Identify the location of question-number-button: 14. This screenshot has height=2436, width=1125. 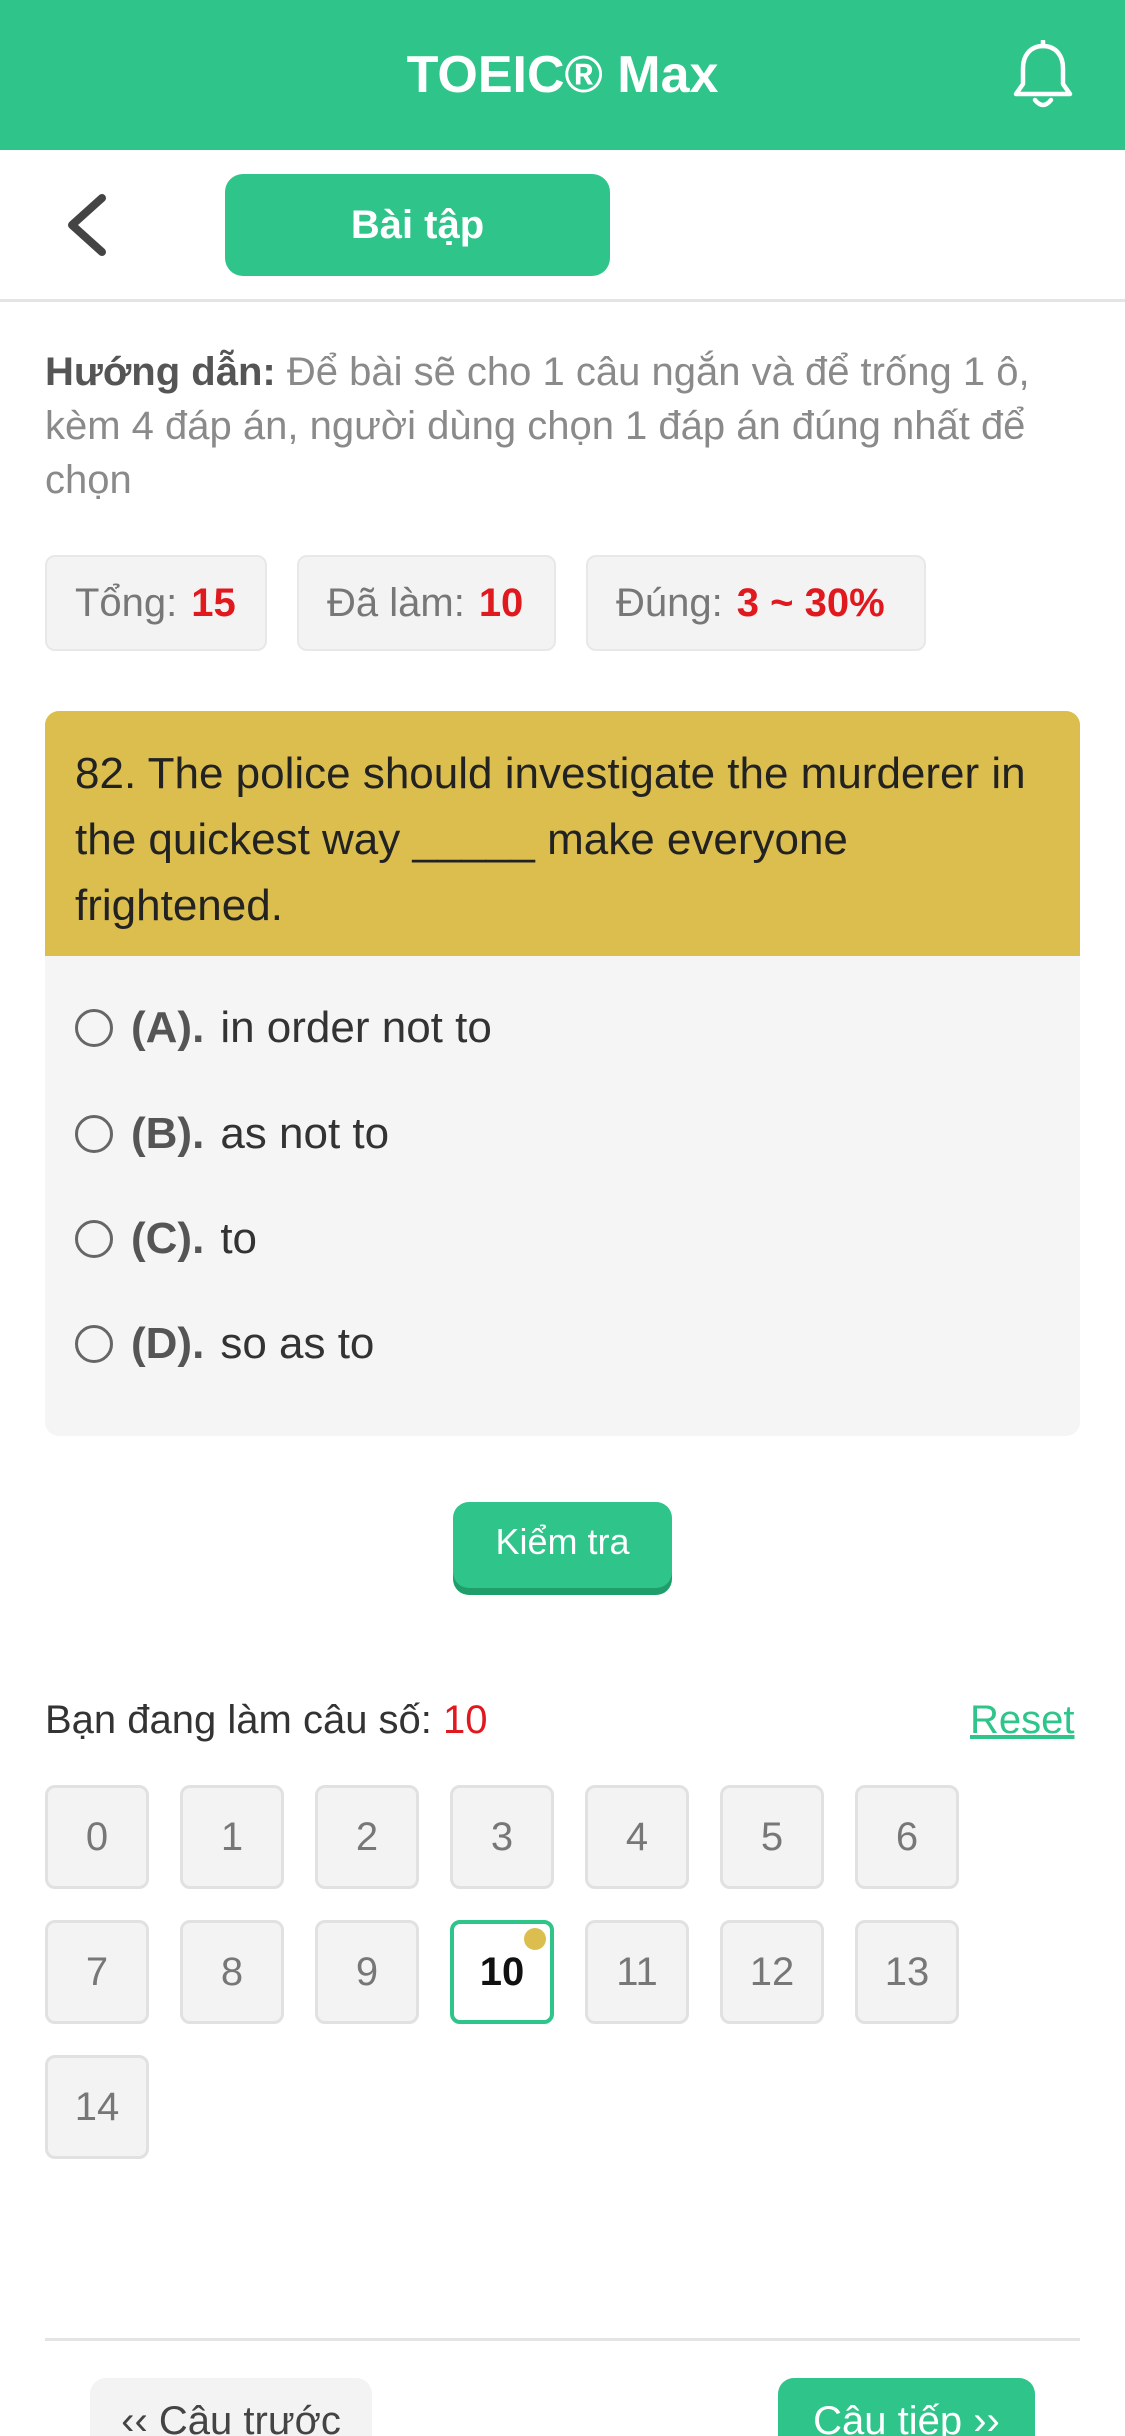
(97, 2107).